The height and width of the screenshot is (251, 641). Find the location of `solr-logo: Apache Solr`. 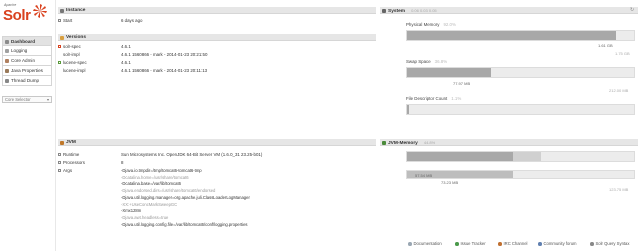

solr-logo: Apache Solr is located at coordinates (25, 17).